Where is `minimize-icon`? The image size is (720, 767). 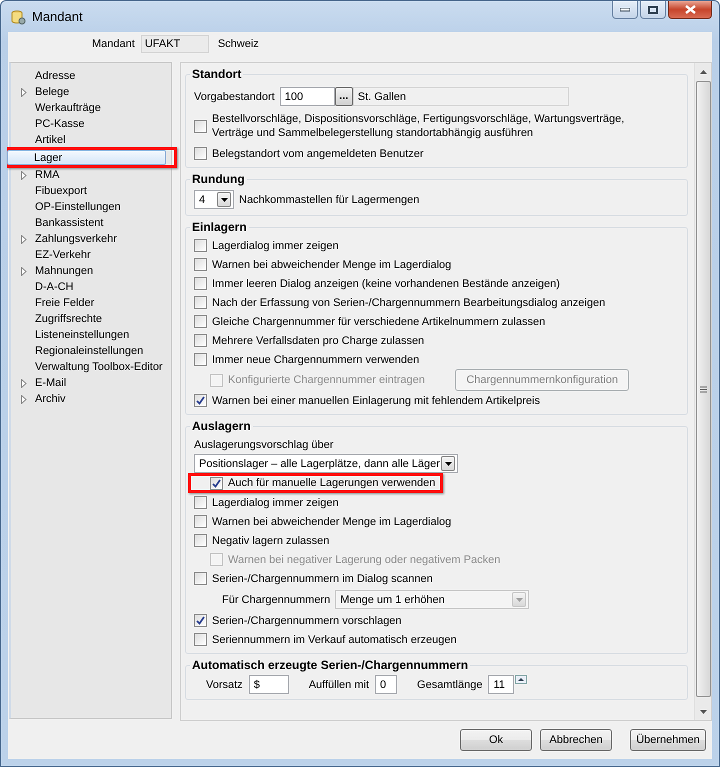 minimize-icon is located at coordinates (625, 10).